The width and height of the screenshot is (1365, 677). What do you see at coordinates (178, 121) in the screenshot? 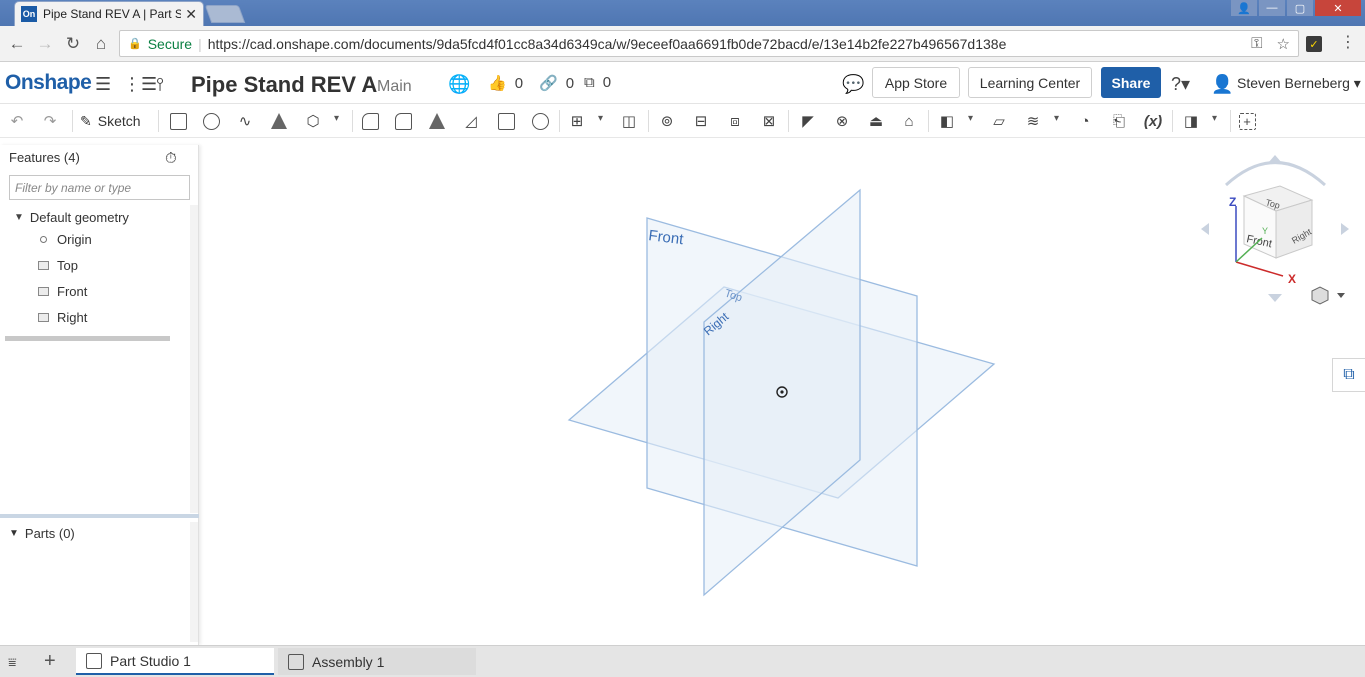
I see `extrude-icon` at bounding box center [178, 121].